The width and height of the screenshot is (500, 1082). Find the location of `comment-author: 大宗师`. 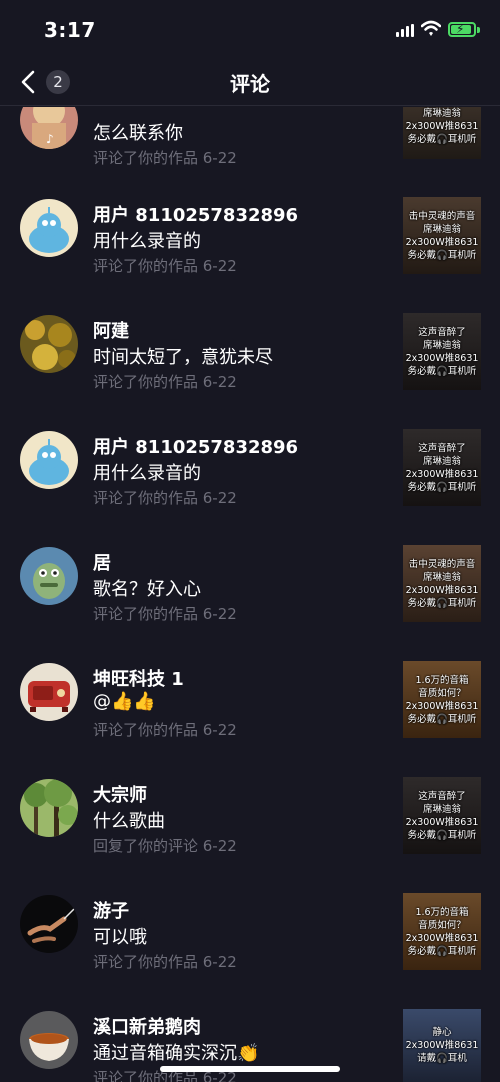

comment-author: 大宗师 is located at coordinates (120, 794).